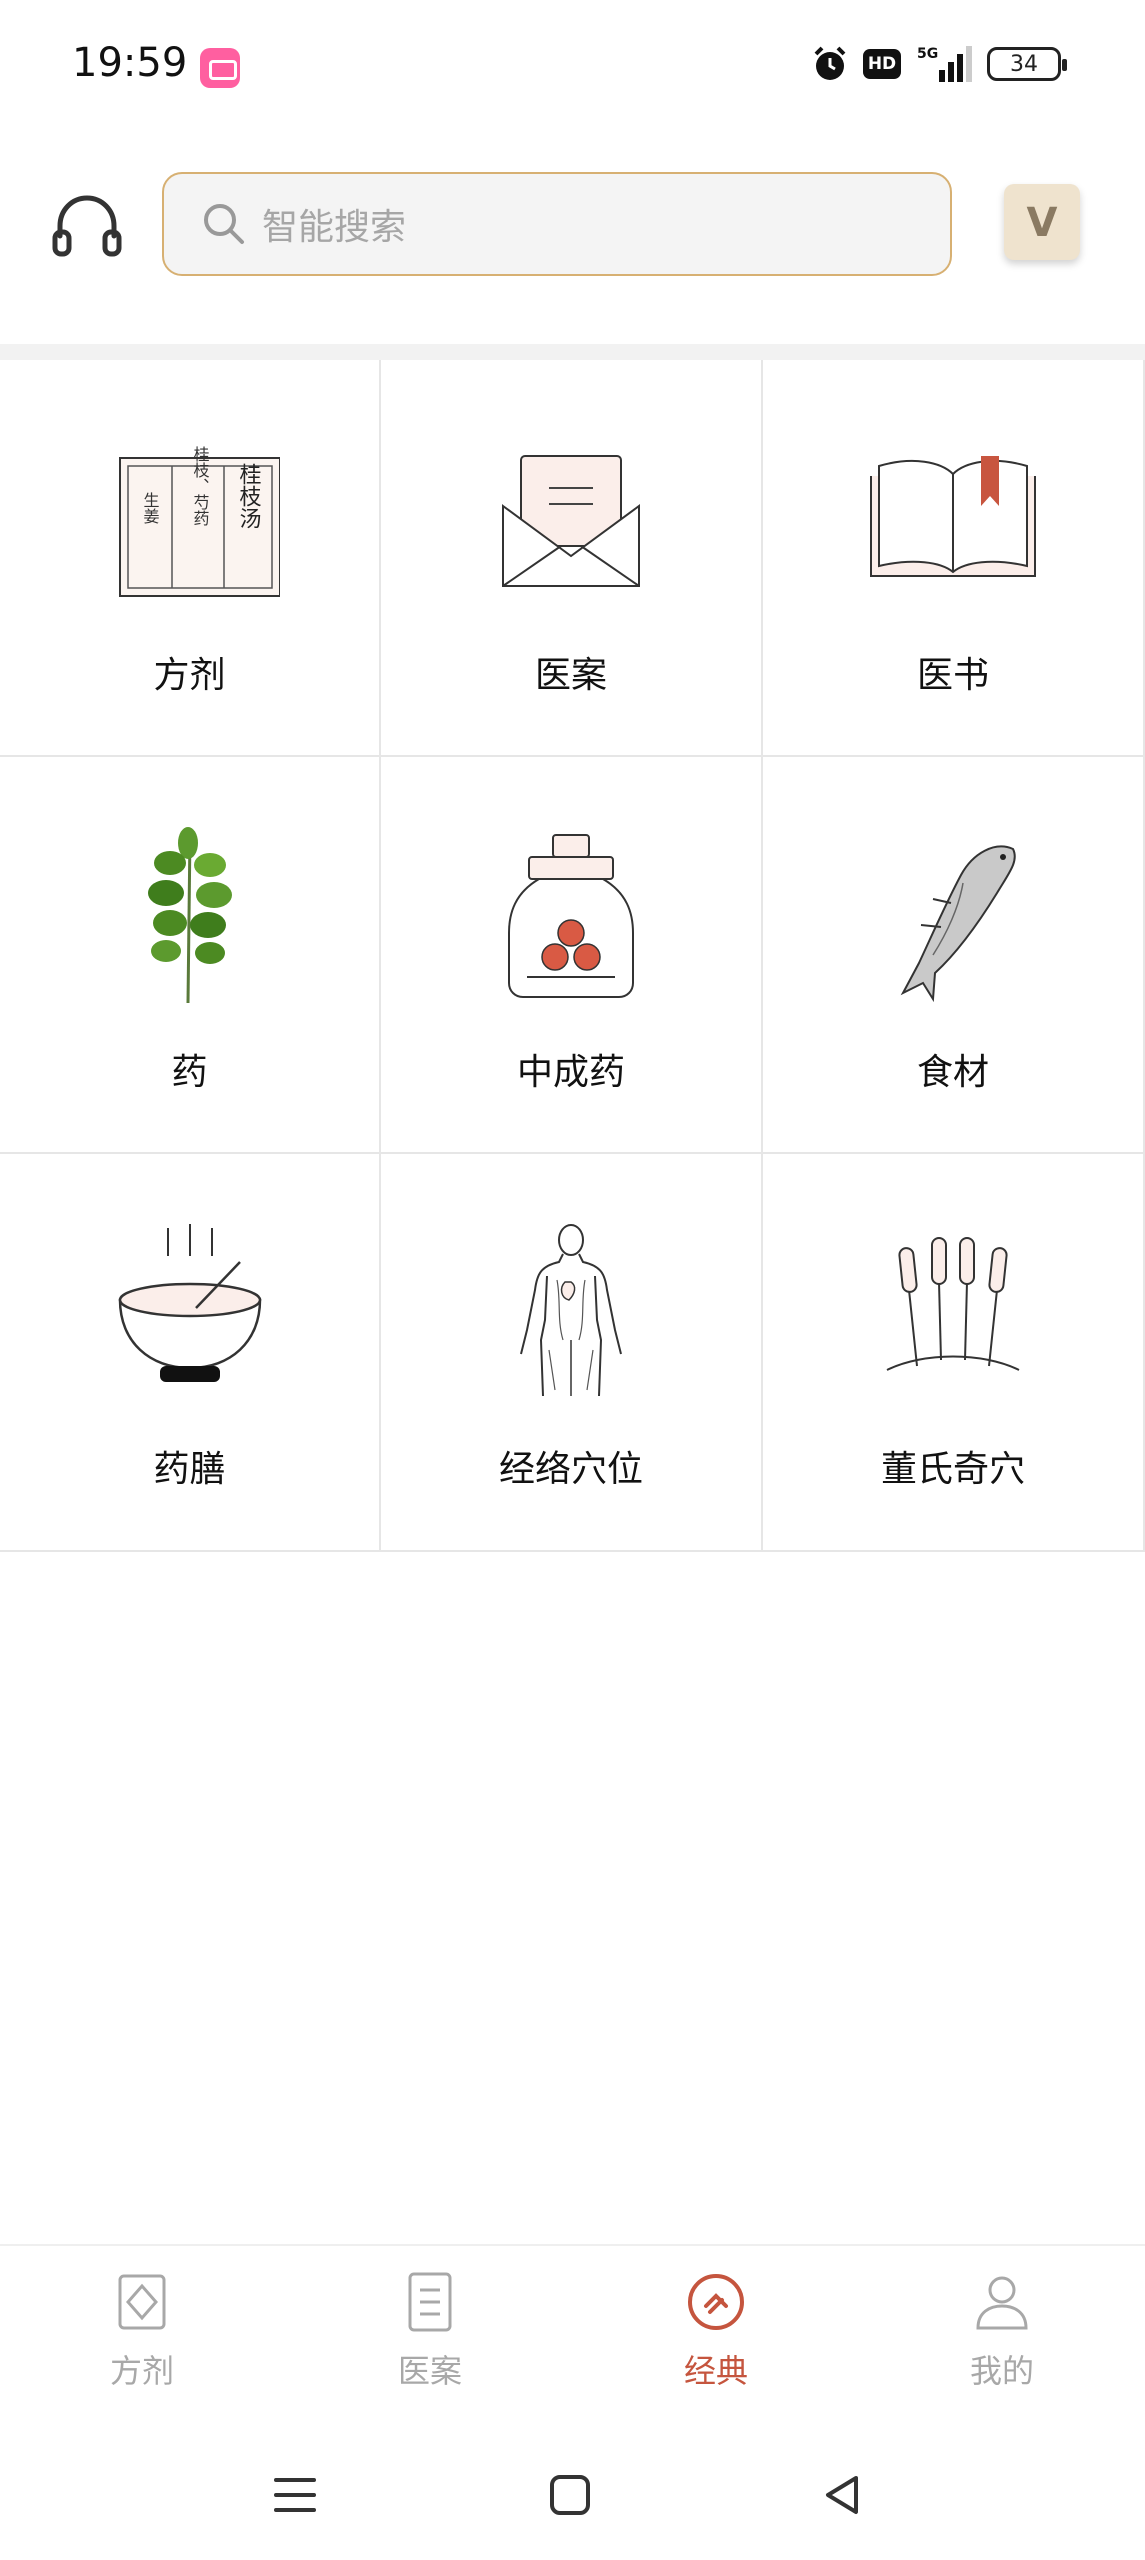 This screenshot has height=2560, width=1145. Describe the element at coordinates (199, 486) in the screenshot. I see `scroll-line1: 桂枝、芍药` at that location.